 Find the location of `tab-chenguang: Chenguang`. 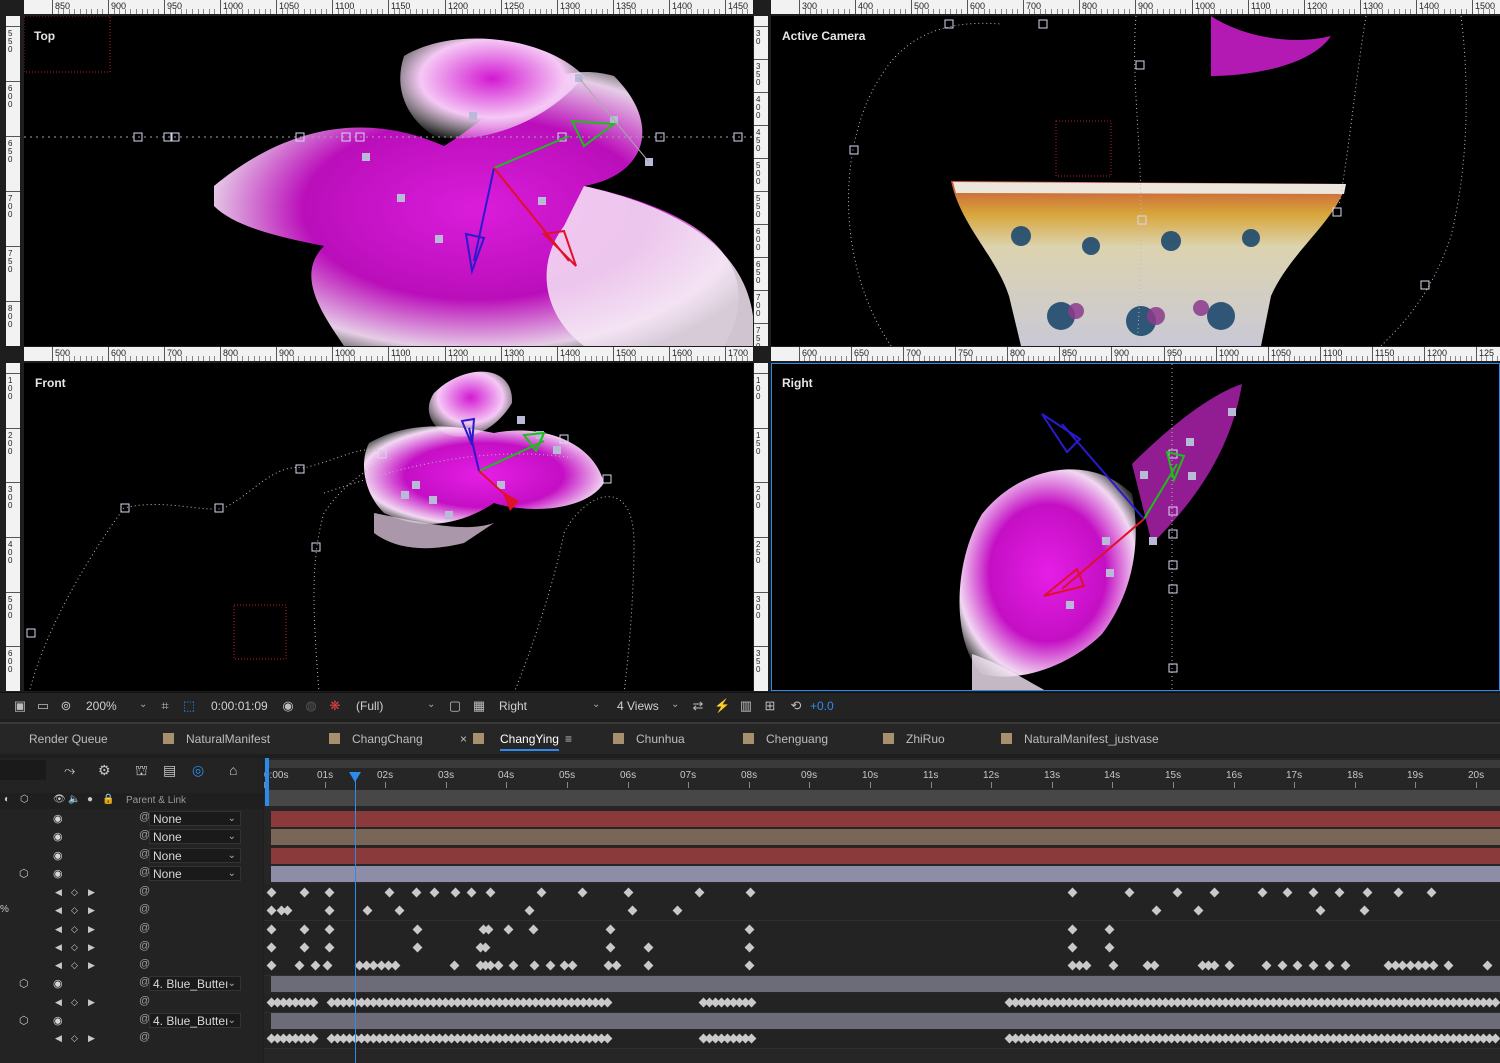

tab-chenguang: Chenguang is located at coordinates (797, 739).